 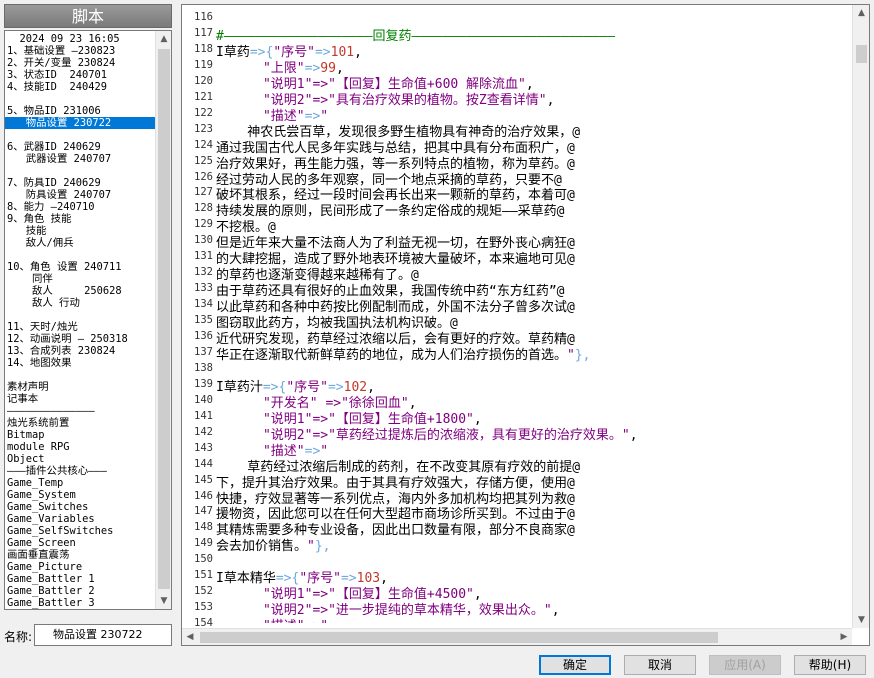 What do you see at coordinates (81, 183) in the screenshot?
I see `script-list-item: 7、防具ID 240629` at bounding box center [81, 183].